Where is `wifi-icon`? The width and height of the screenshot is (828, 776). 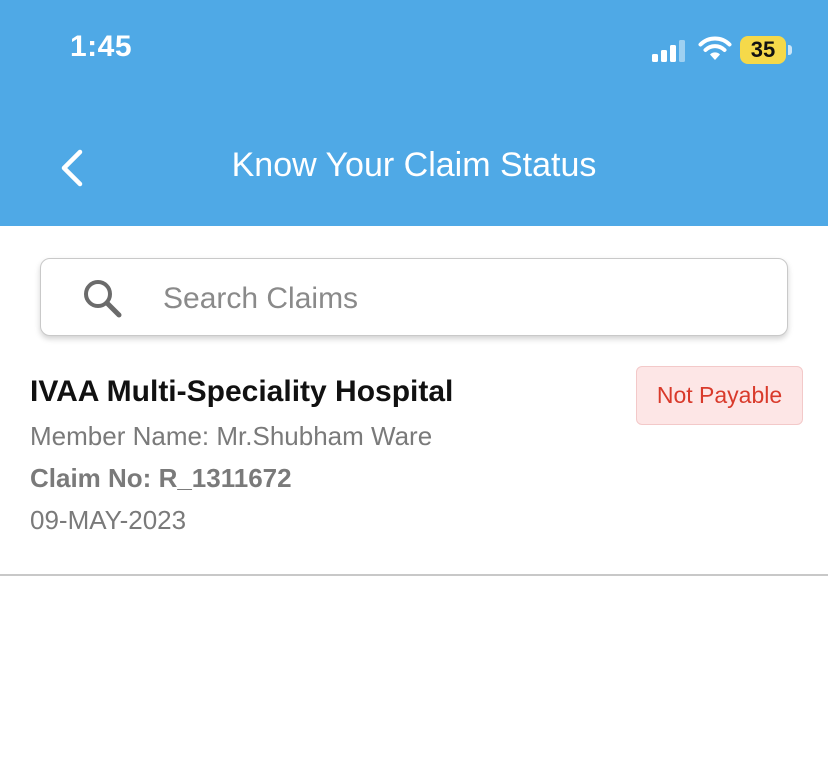 wifi-icon is located at coordinates (715, 48).